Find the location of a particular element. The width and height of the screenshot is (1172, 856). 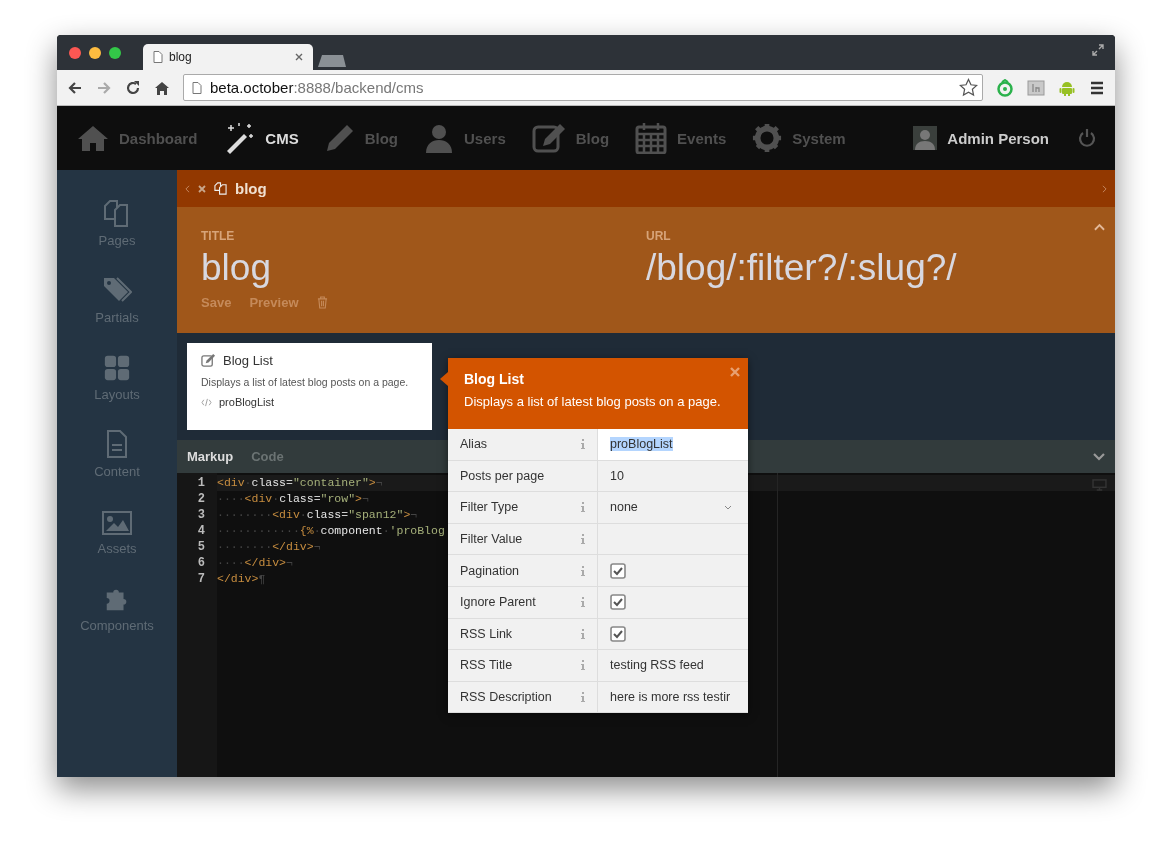

popover-title: Blog List is located at coordinates (494, 379).